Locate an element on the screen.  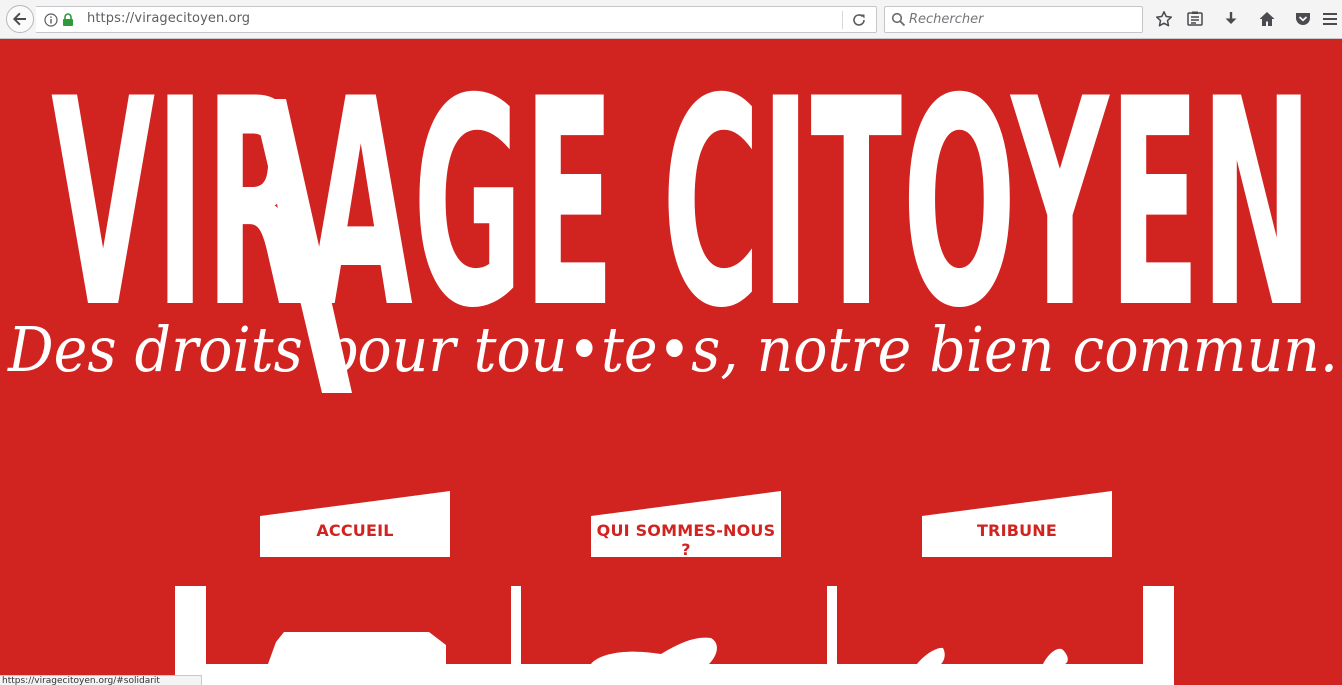
lock-icon is located at coordinates (68, 20).